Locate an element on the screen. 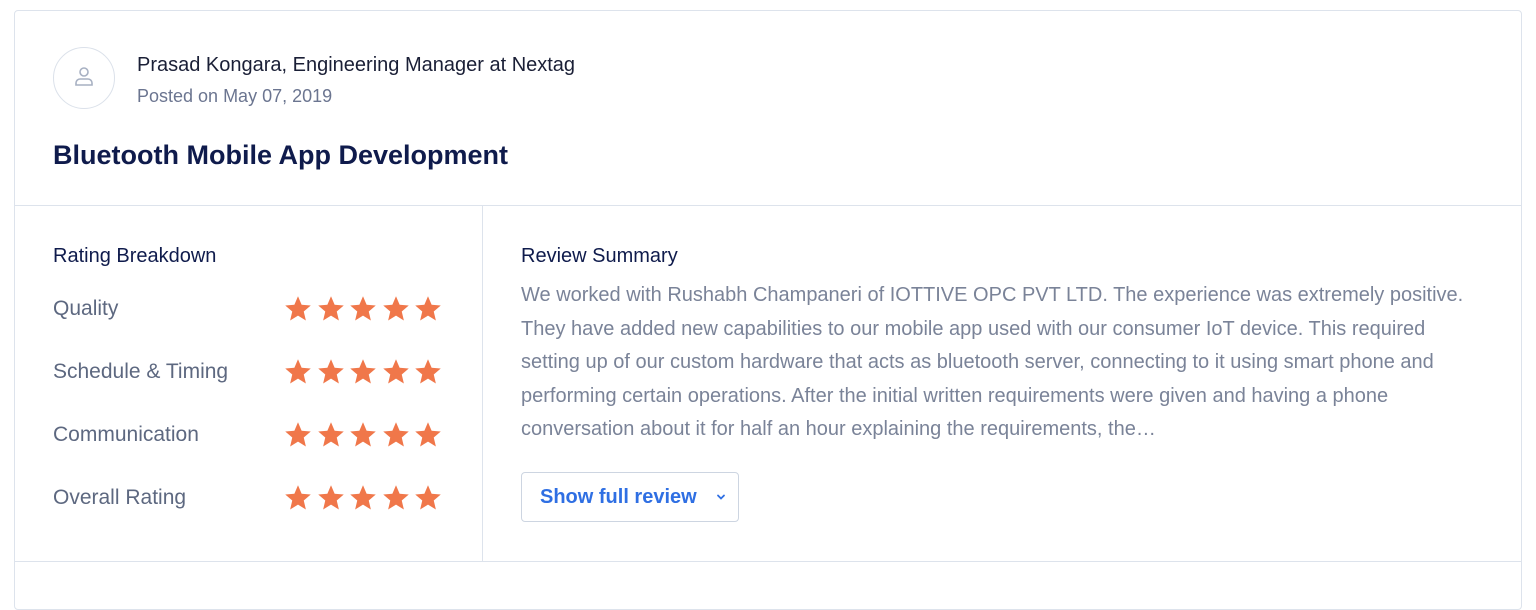 The height and width of the screenshot is (610, 1536). posted-date: Posted on May 07, 2019 is located at coordinates (235, 96).